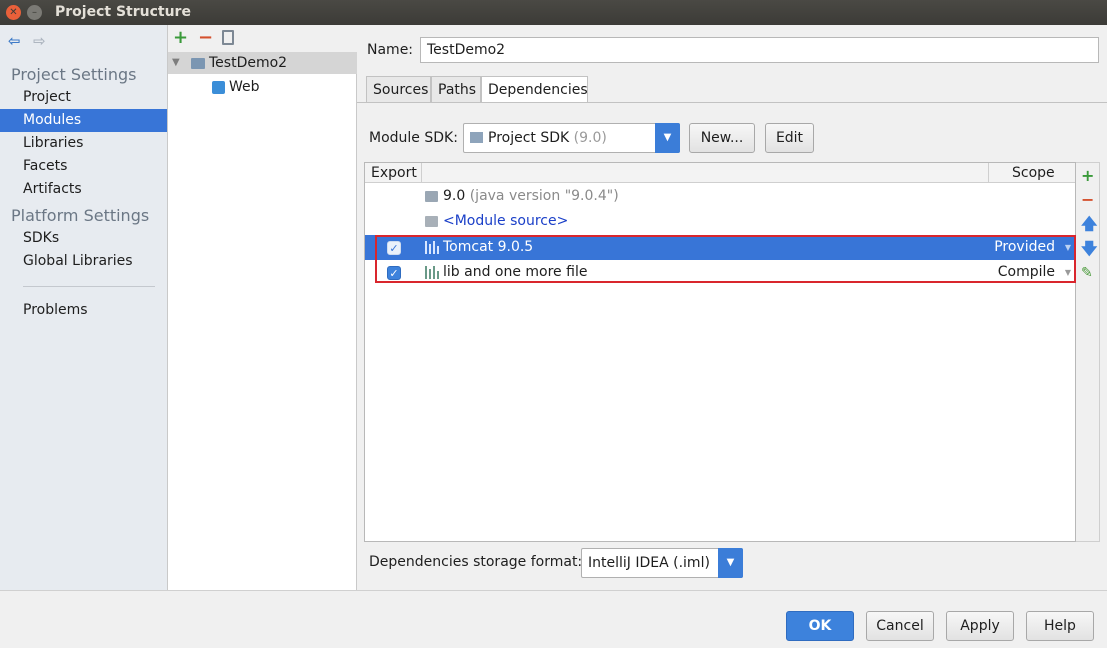 Image resolution: width=1107 pixels, height=648 pixels. What do you see at coordinates (413, 138) in the screenshot?
I see `module-sdk-label: Module SDK:` at bounding box center [413, 138].